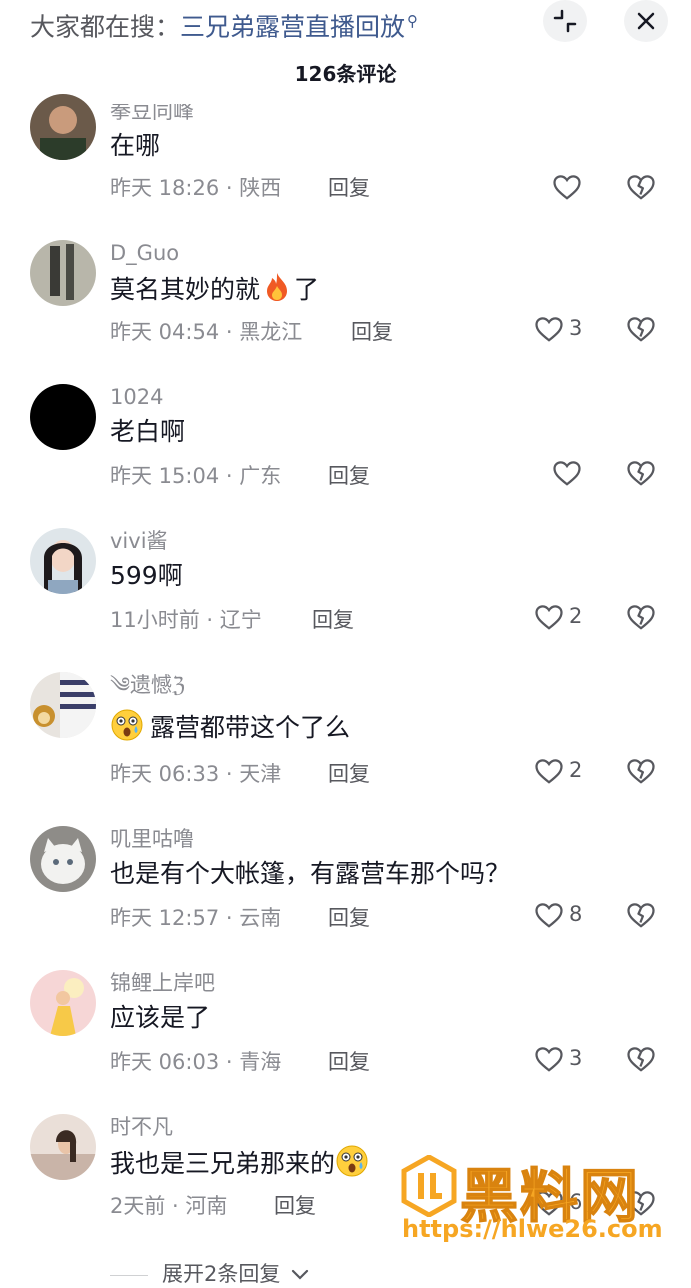  Describe the element at coordinates (152, 114) in the screenshot. I see `comment-username: 拳豆同峰` at that location.